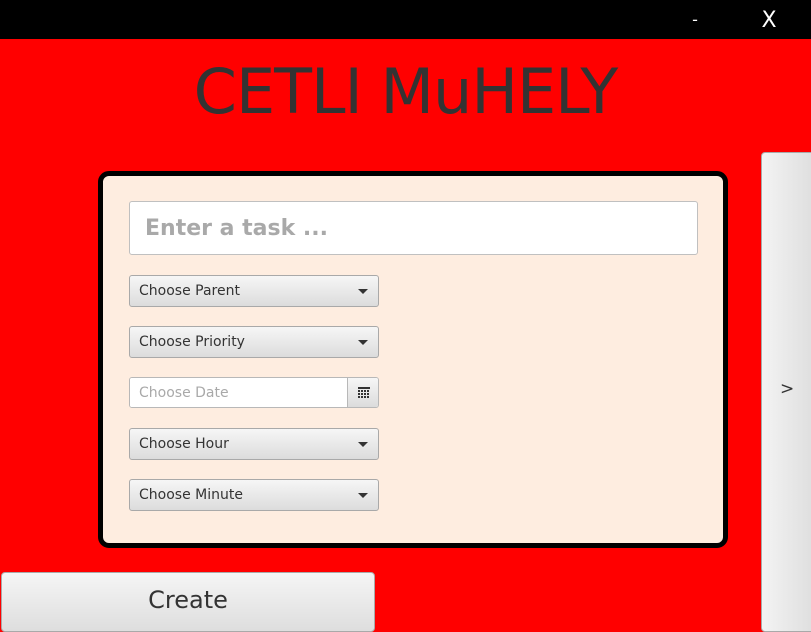  I want to click on title-bar: - X, so click(405, 19).